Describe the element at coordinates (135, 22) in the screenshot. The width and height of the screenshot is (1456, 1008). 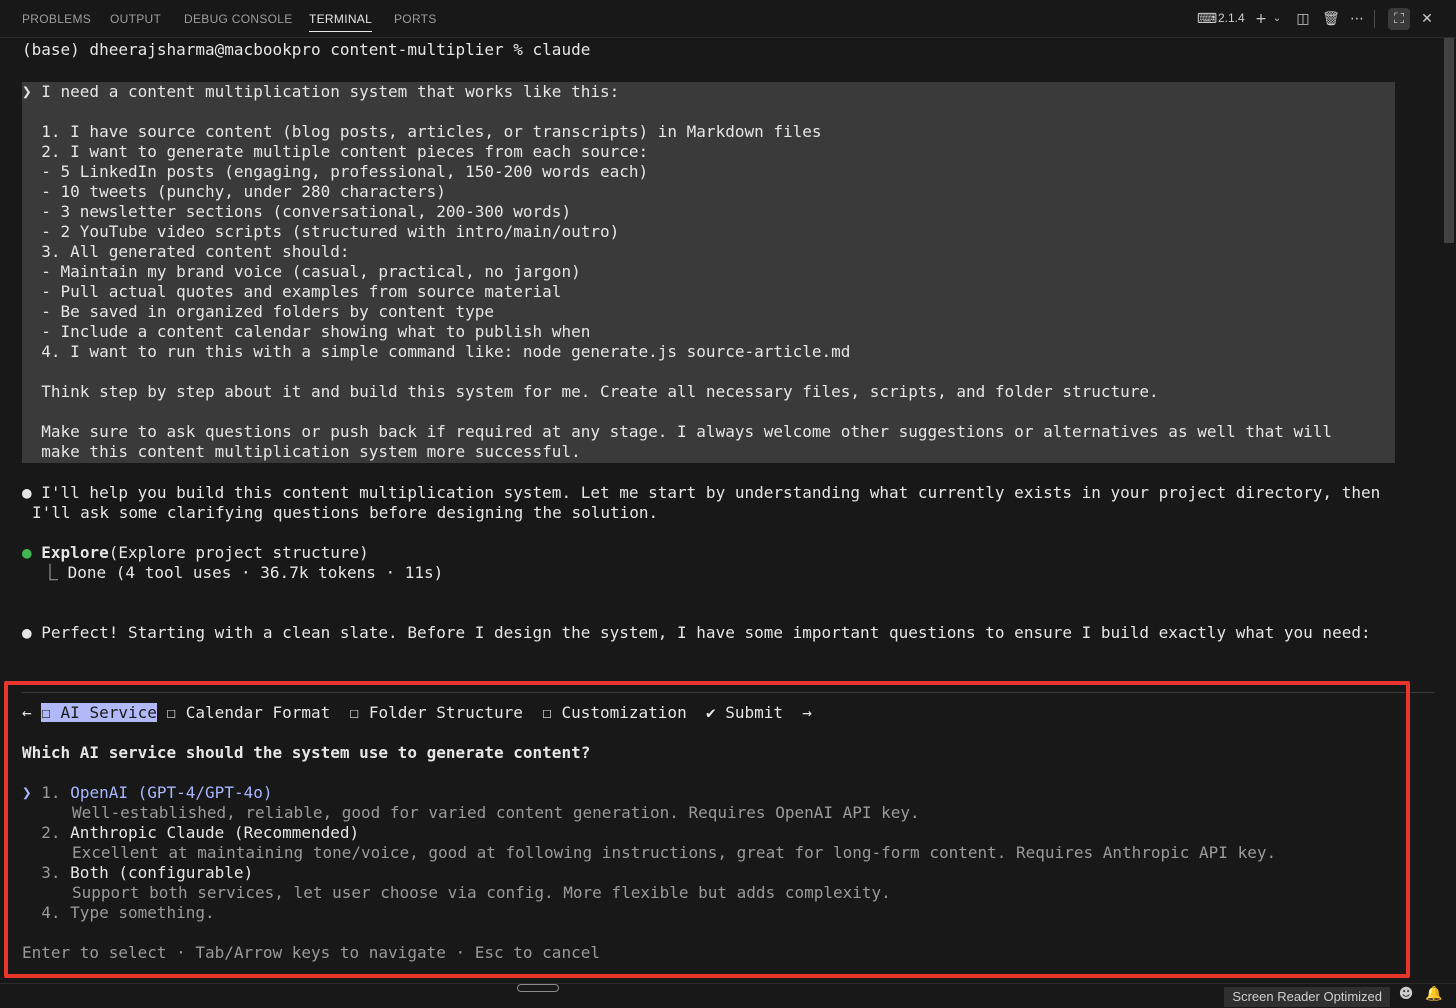
I see `tab-output: OUTPUT` at that location.